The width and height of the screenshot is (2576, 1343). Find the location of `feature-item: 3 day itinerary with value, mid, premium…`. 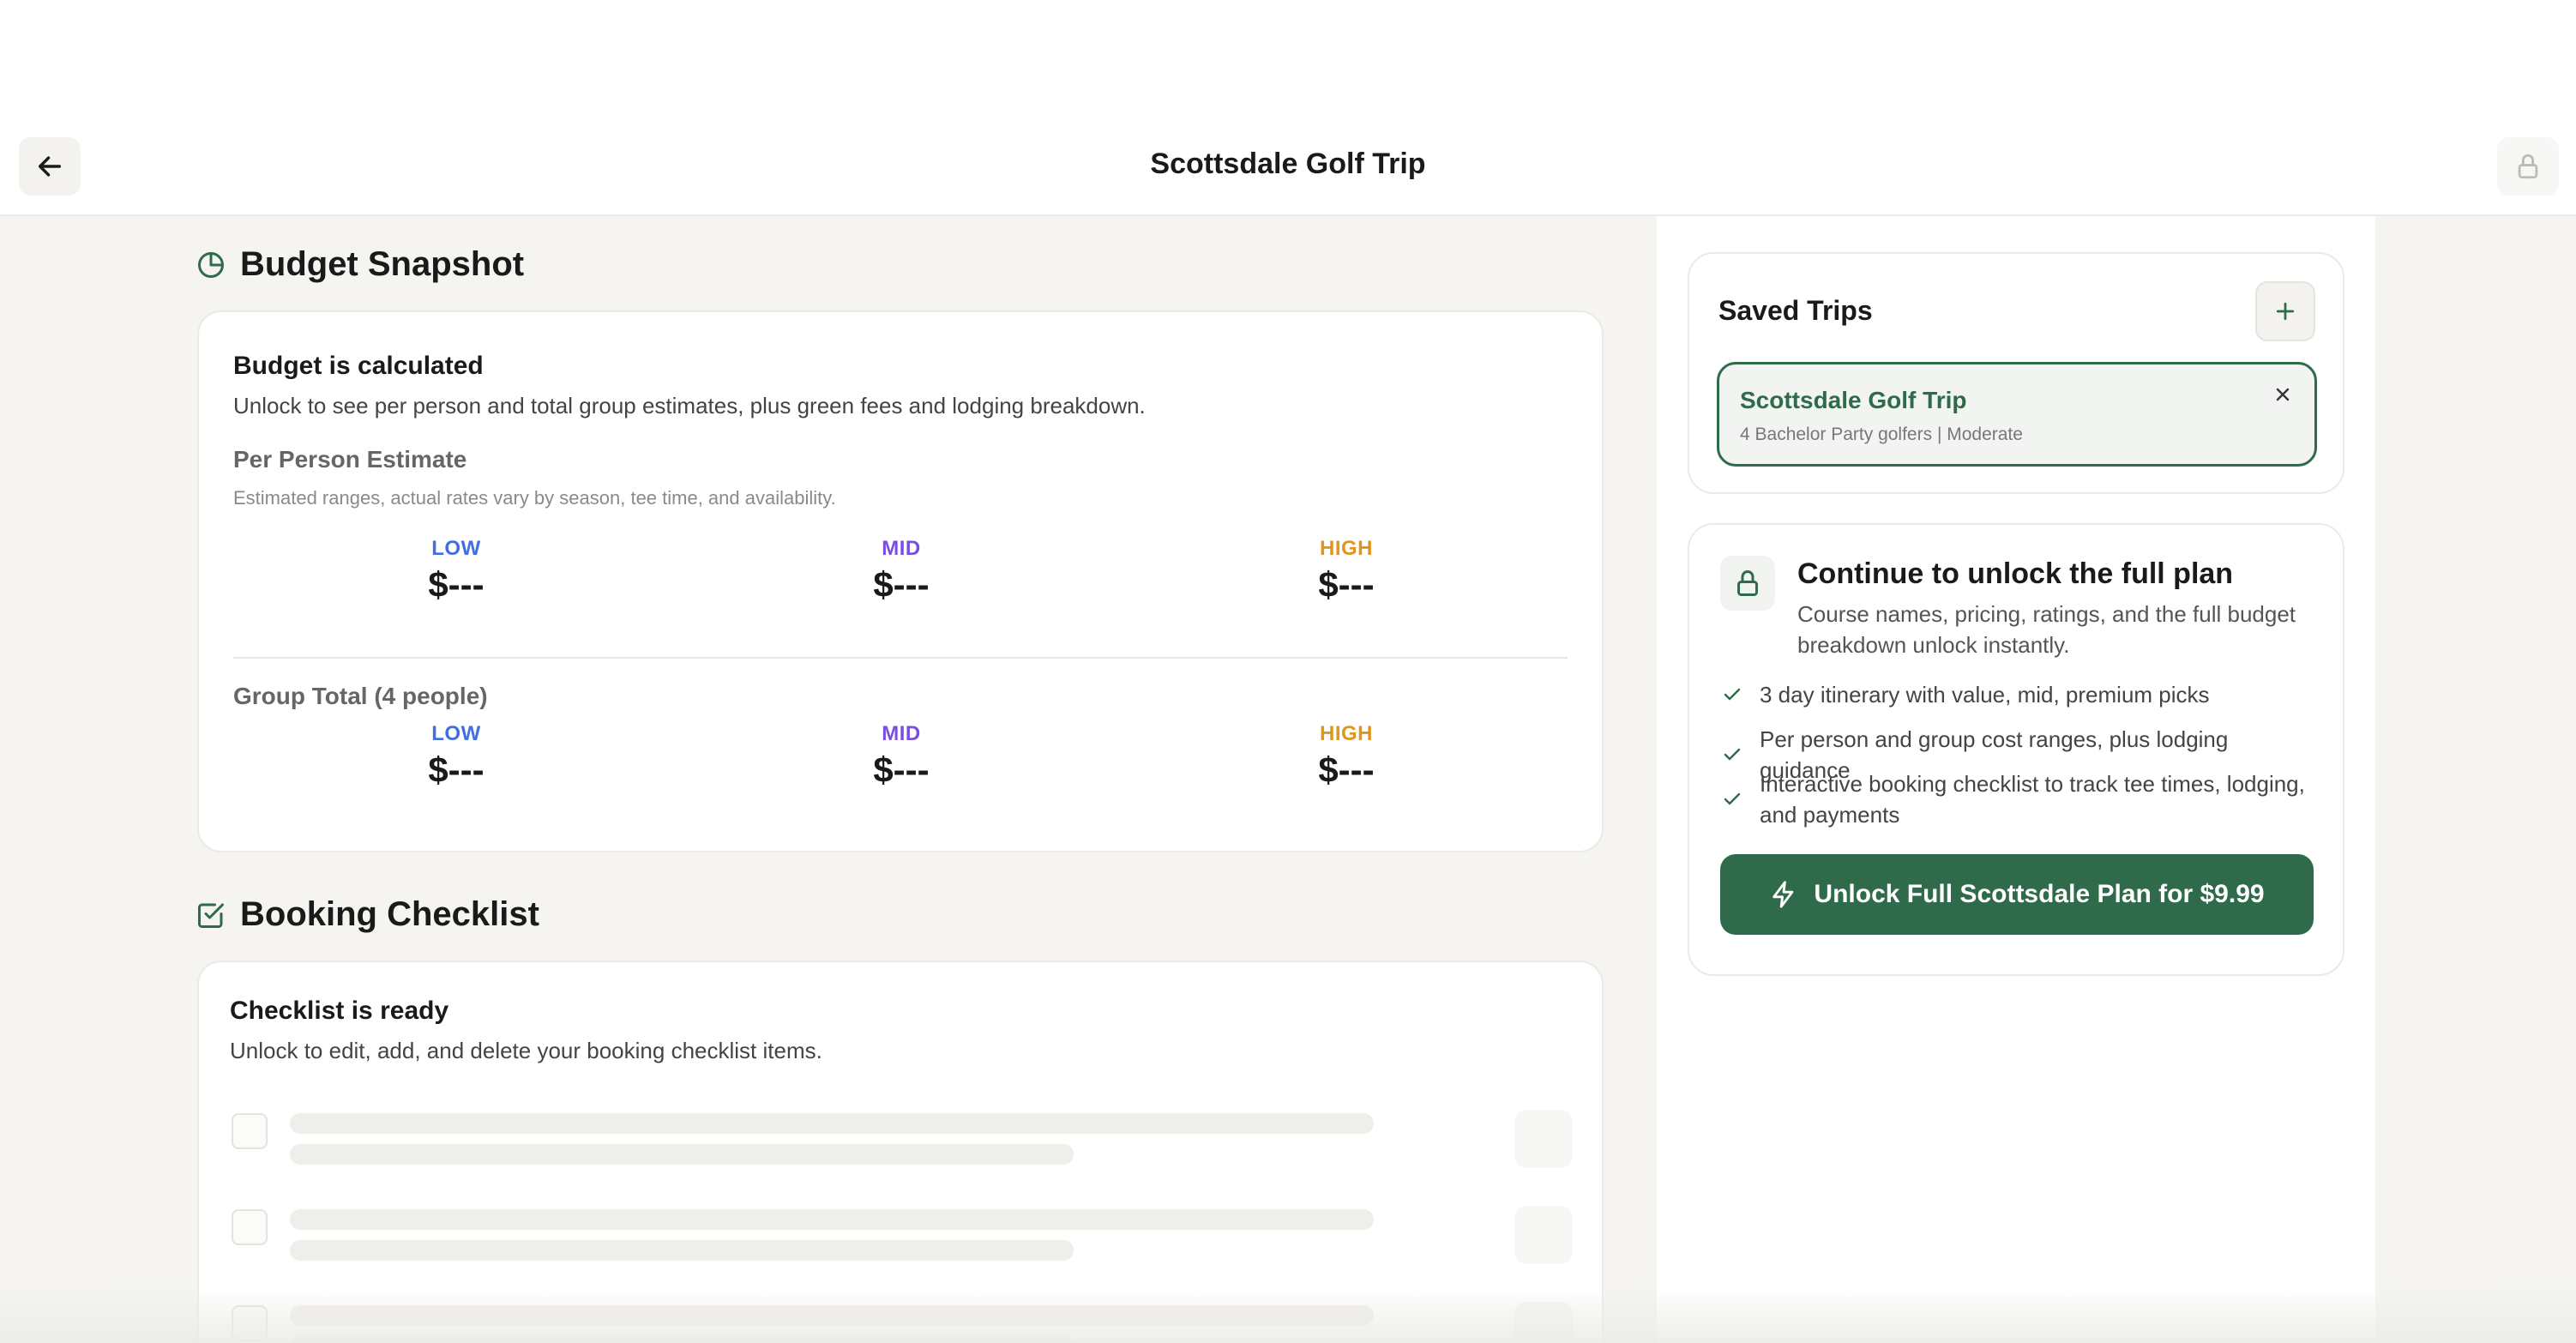

feature-item: 3 day itinerary with value, mid, premium… is located at coordinates (2022, 694).